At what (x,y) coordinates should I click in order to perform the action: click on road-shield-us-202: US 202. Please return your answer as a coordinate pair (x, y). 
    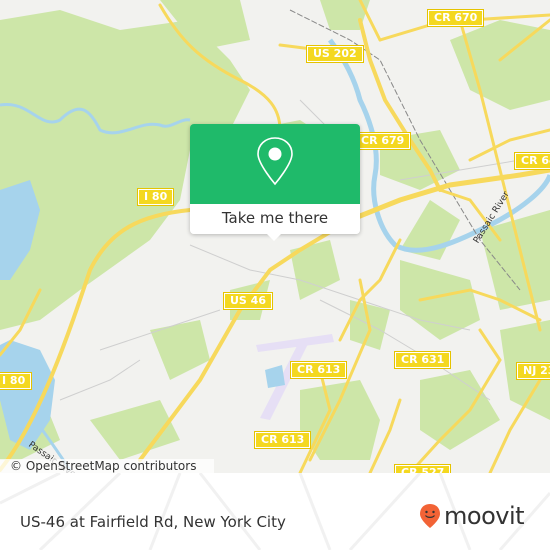
    Looking at the image, I should click on (335, 54).